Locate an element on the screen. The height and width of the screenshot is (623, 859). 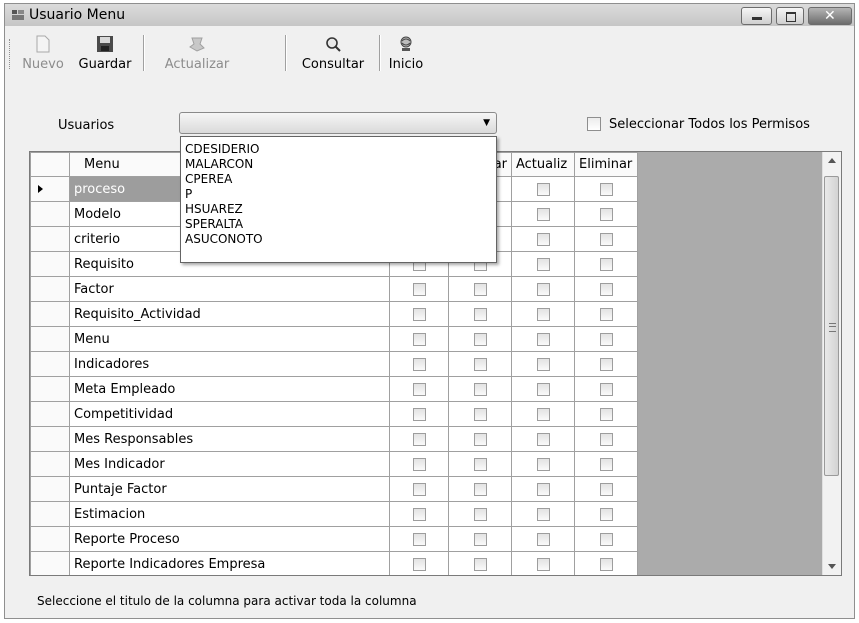
table-row: Mes Responsables is located at coordinates (334, 439).